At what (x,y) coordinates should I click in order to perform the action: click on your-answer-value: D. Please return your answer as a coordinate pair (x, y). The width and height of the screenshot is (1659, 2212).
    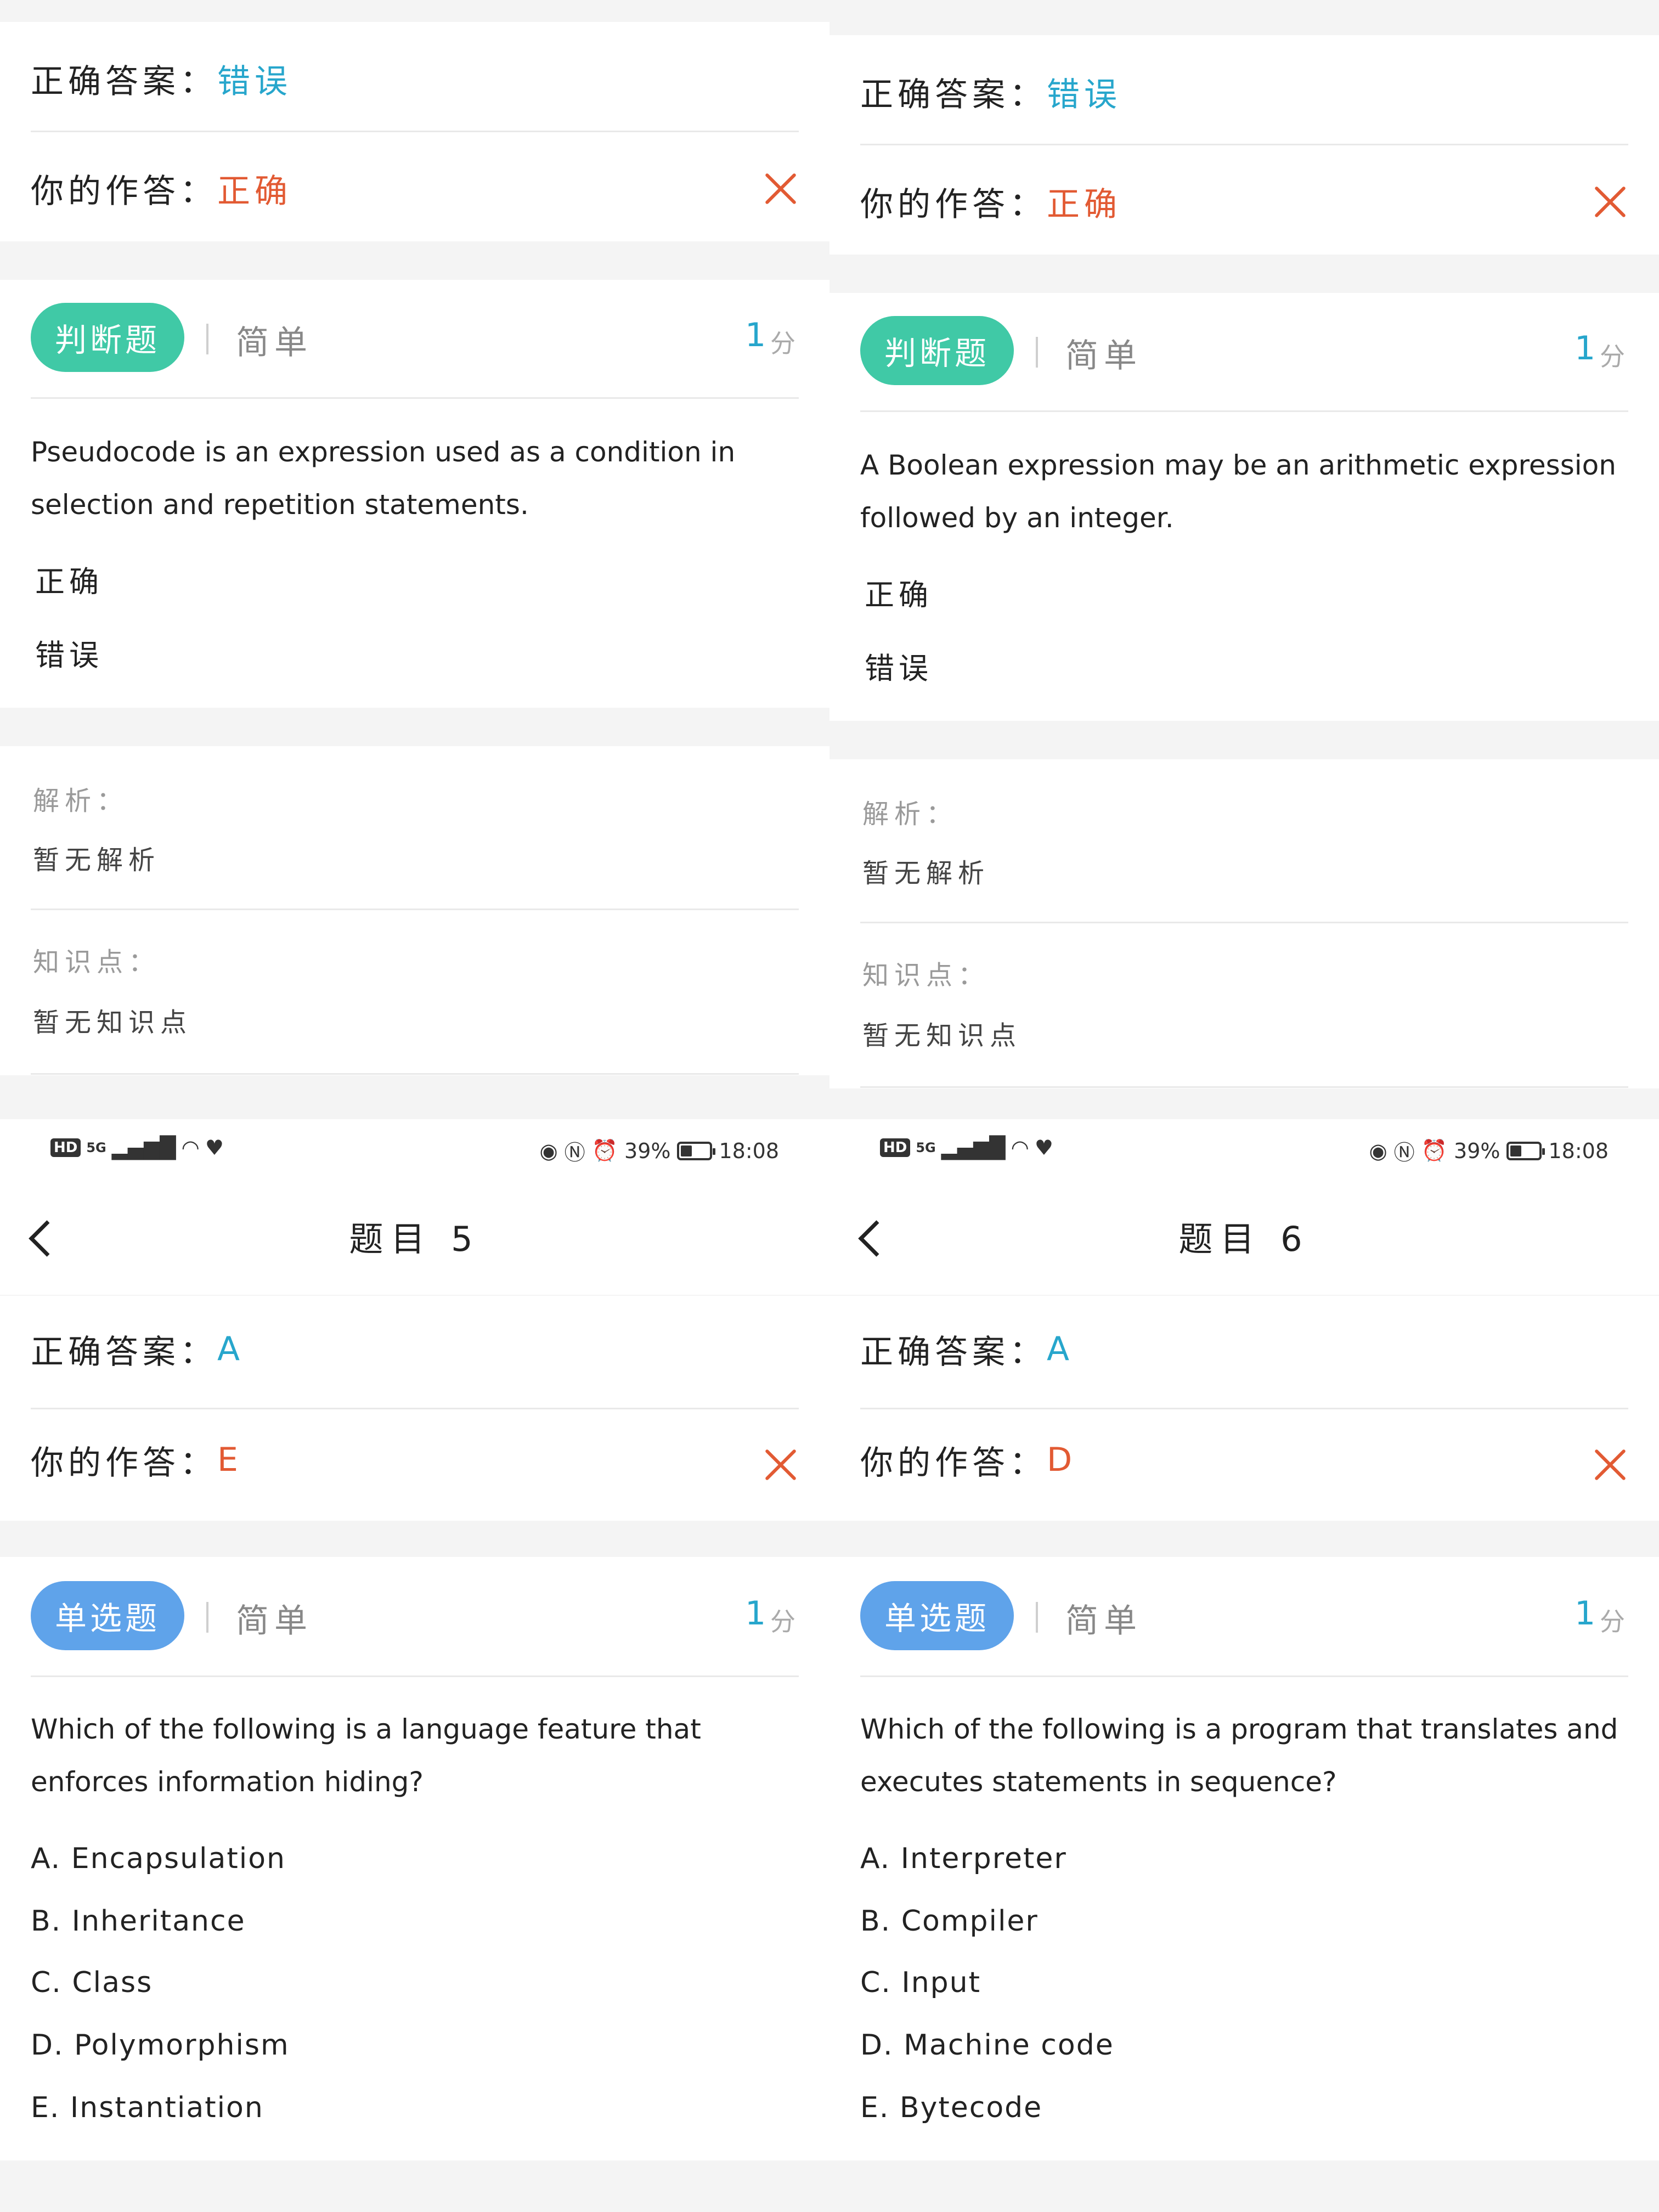
    Looking at the image, I should click on (1062, 1460).